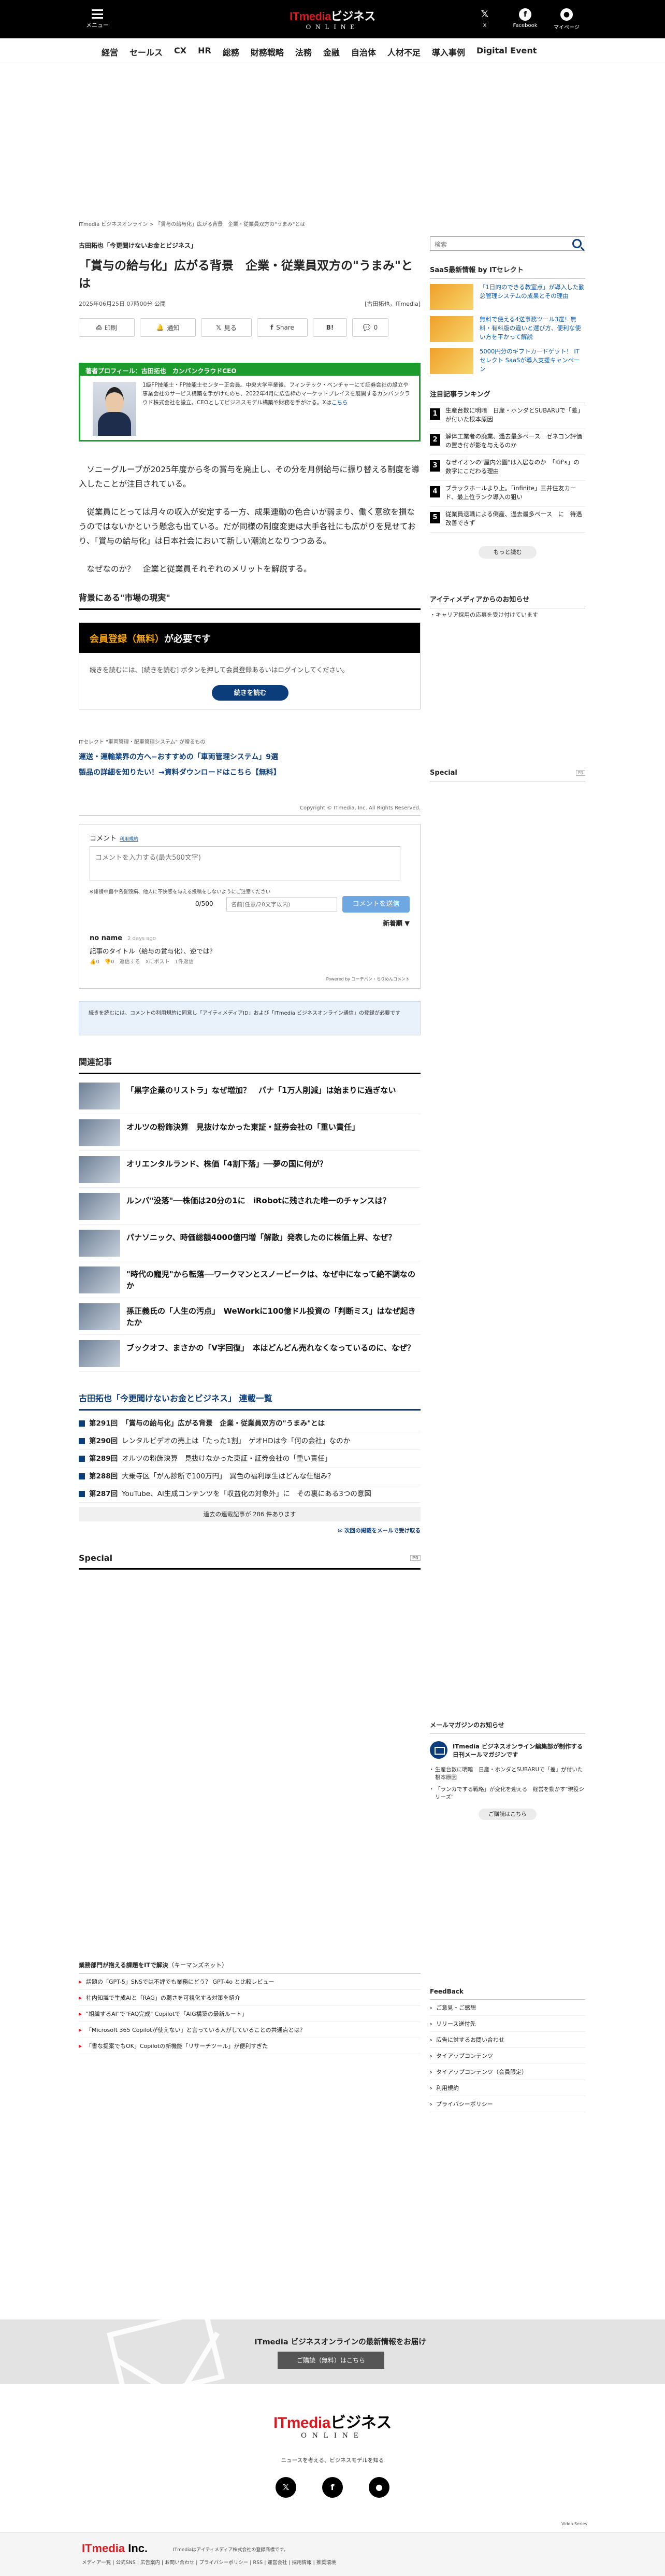  I want to click on series-tag: 古田拓也「今更聞けないお金とビジネス」, so click(250, 245).